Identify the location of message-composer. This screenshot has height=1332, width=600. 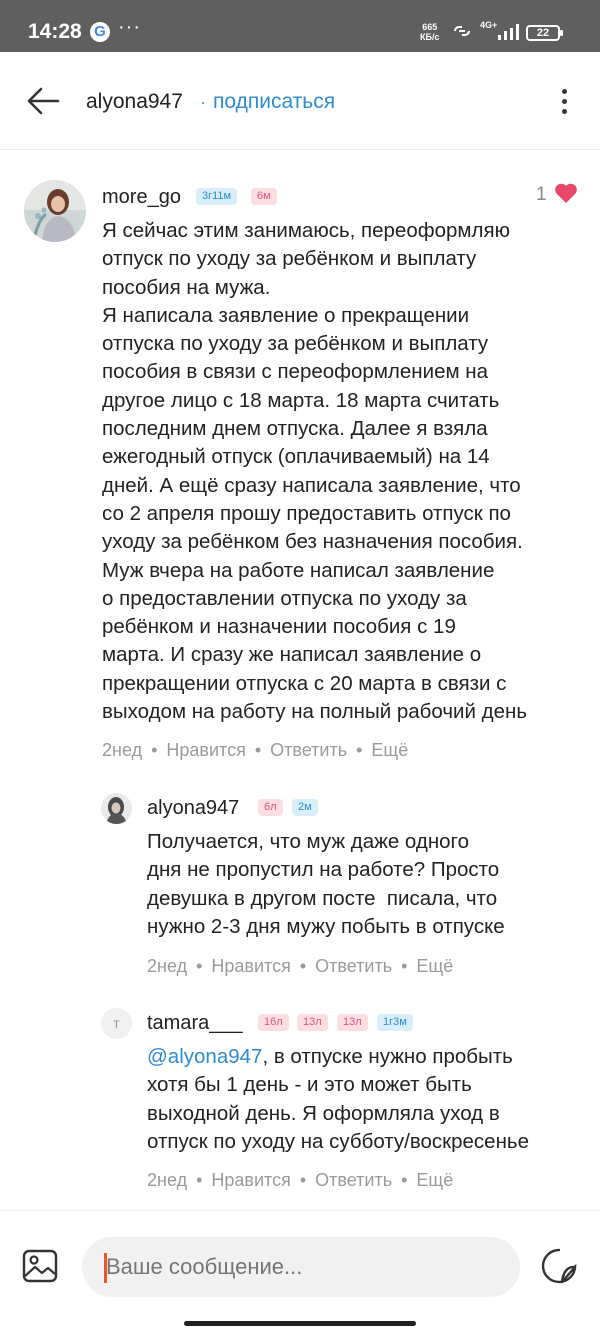
(300, 1271).